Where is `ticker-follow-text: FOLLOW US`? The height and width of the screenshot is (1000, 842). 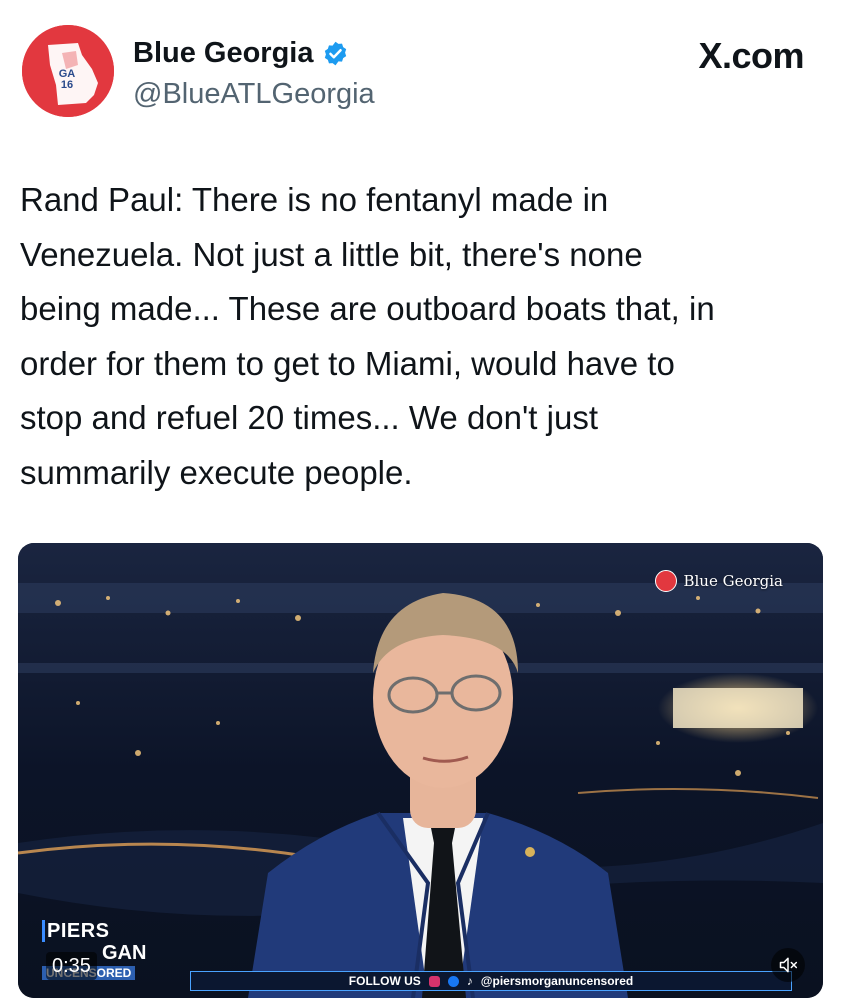
ticker-follow-text: FOLLOW US is located at coordinates (384, 981).